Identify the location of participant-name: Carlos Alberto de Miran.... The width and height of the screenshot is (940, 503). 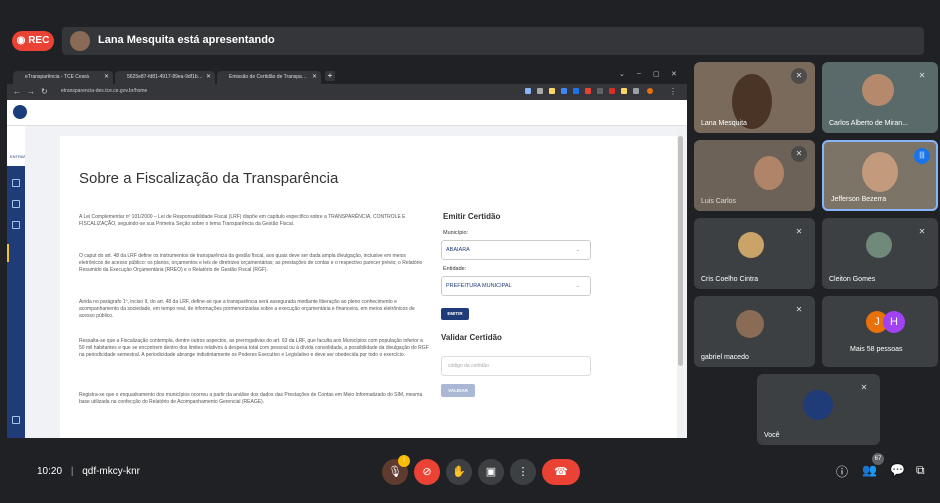
(868, 123).